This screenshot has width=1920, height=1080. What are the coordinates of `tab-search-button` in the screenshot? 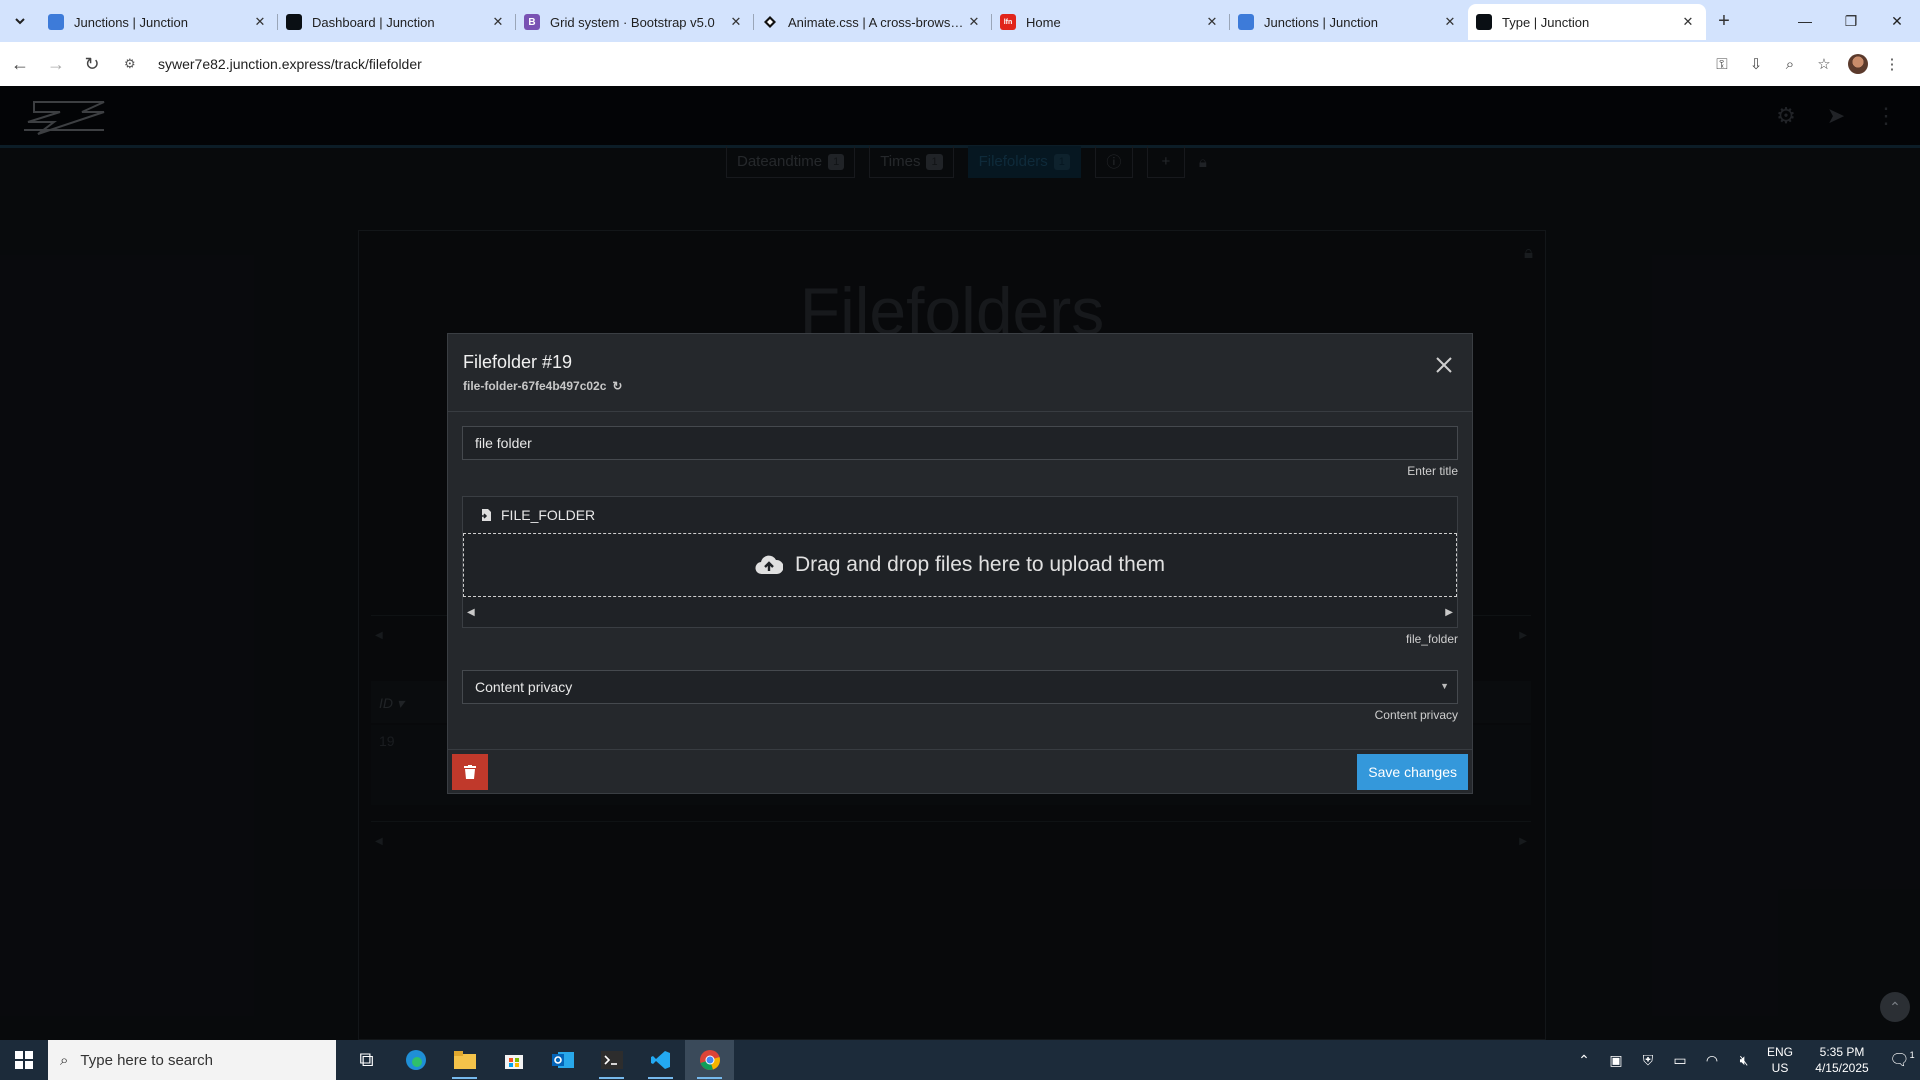 It's located at (20, 21).